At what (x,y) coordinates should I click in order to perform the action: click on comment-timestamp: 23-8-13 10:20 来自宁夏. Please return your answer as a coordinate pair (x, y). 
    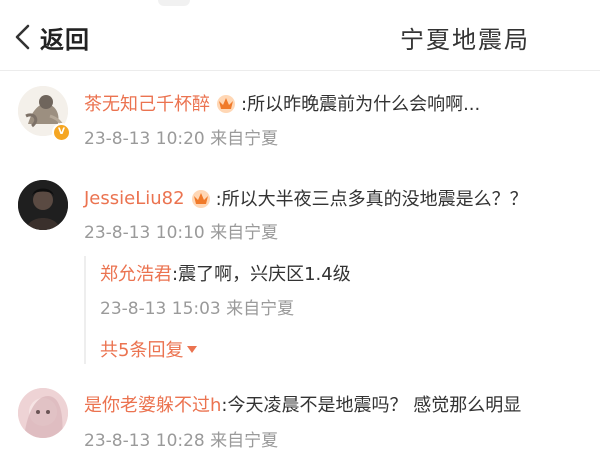
    Looking at the image, I should click on (181, 139).